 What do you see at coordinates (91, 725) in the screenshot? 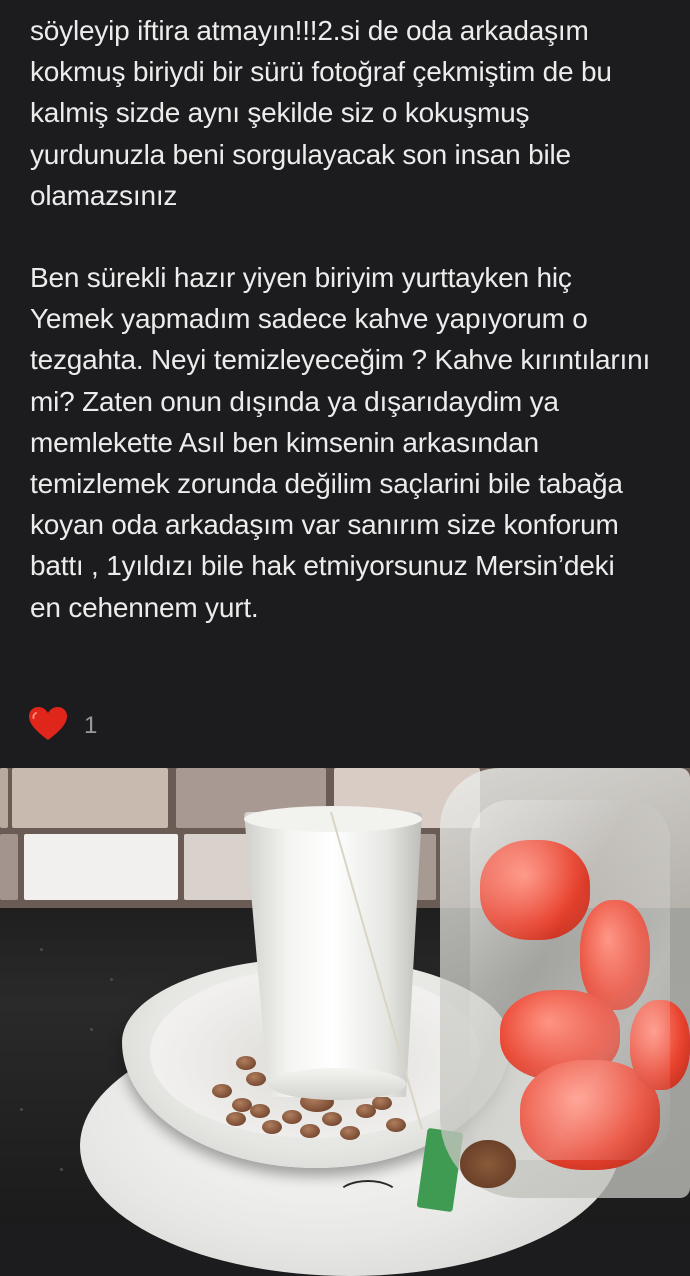
I see `like-count: 1` at bounding box center [91, 725].